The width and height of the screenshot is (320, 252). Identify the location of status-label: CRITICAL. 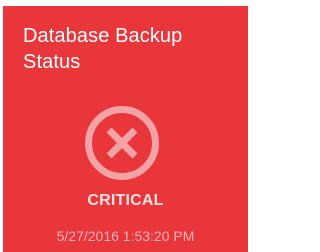
(125, 200).